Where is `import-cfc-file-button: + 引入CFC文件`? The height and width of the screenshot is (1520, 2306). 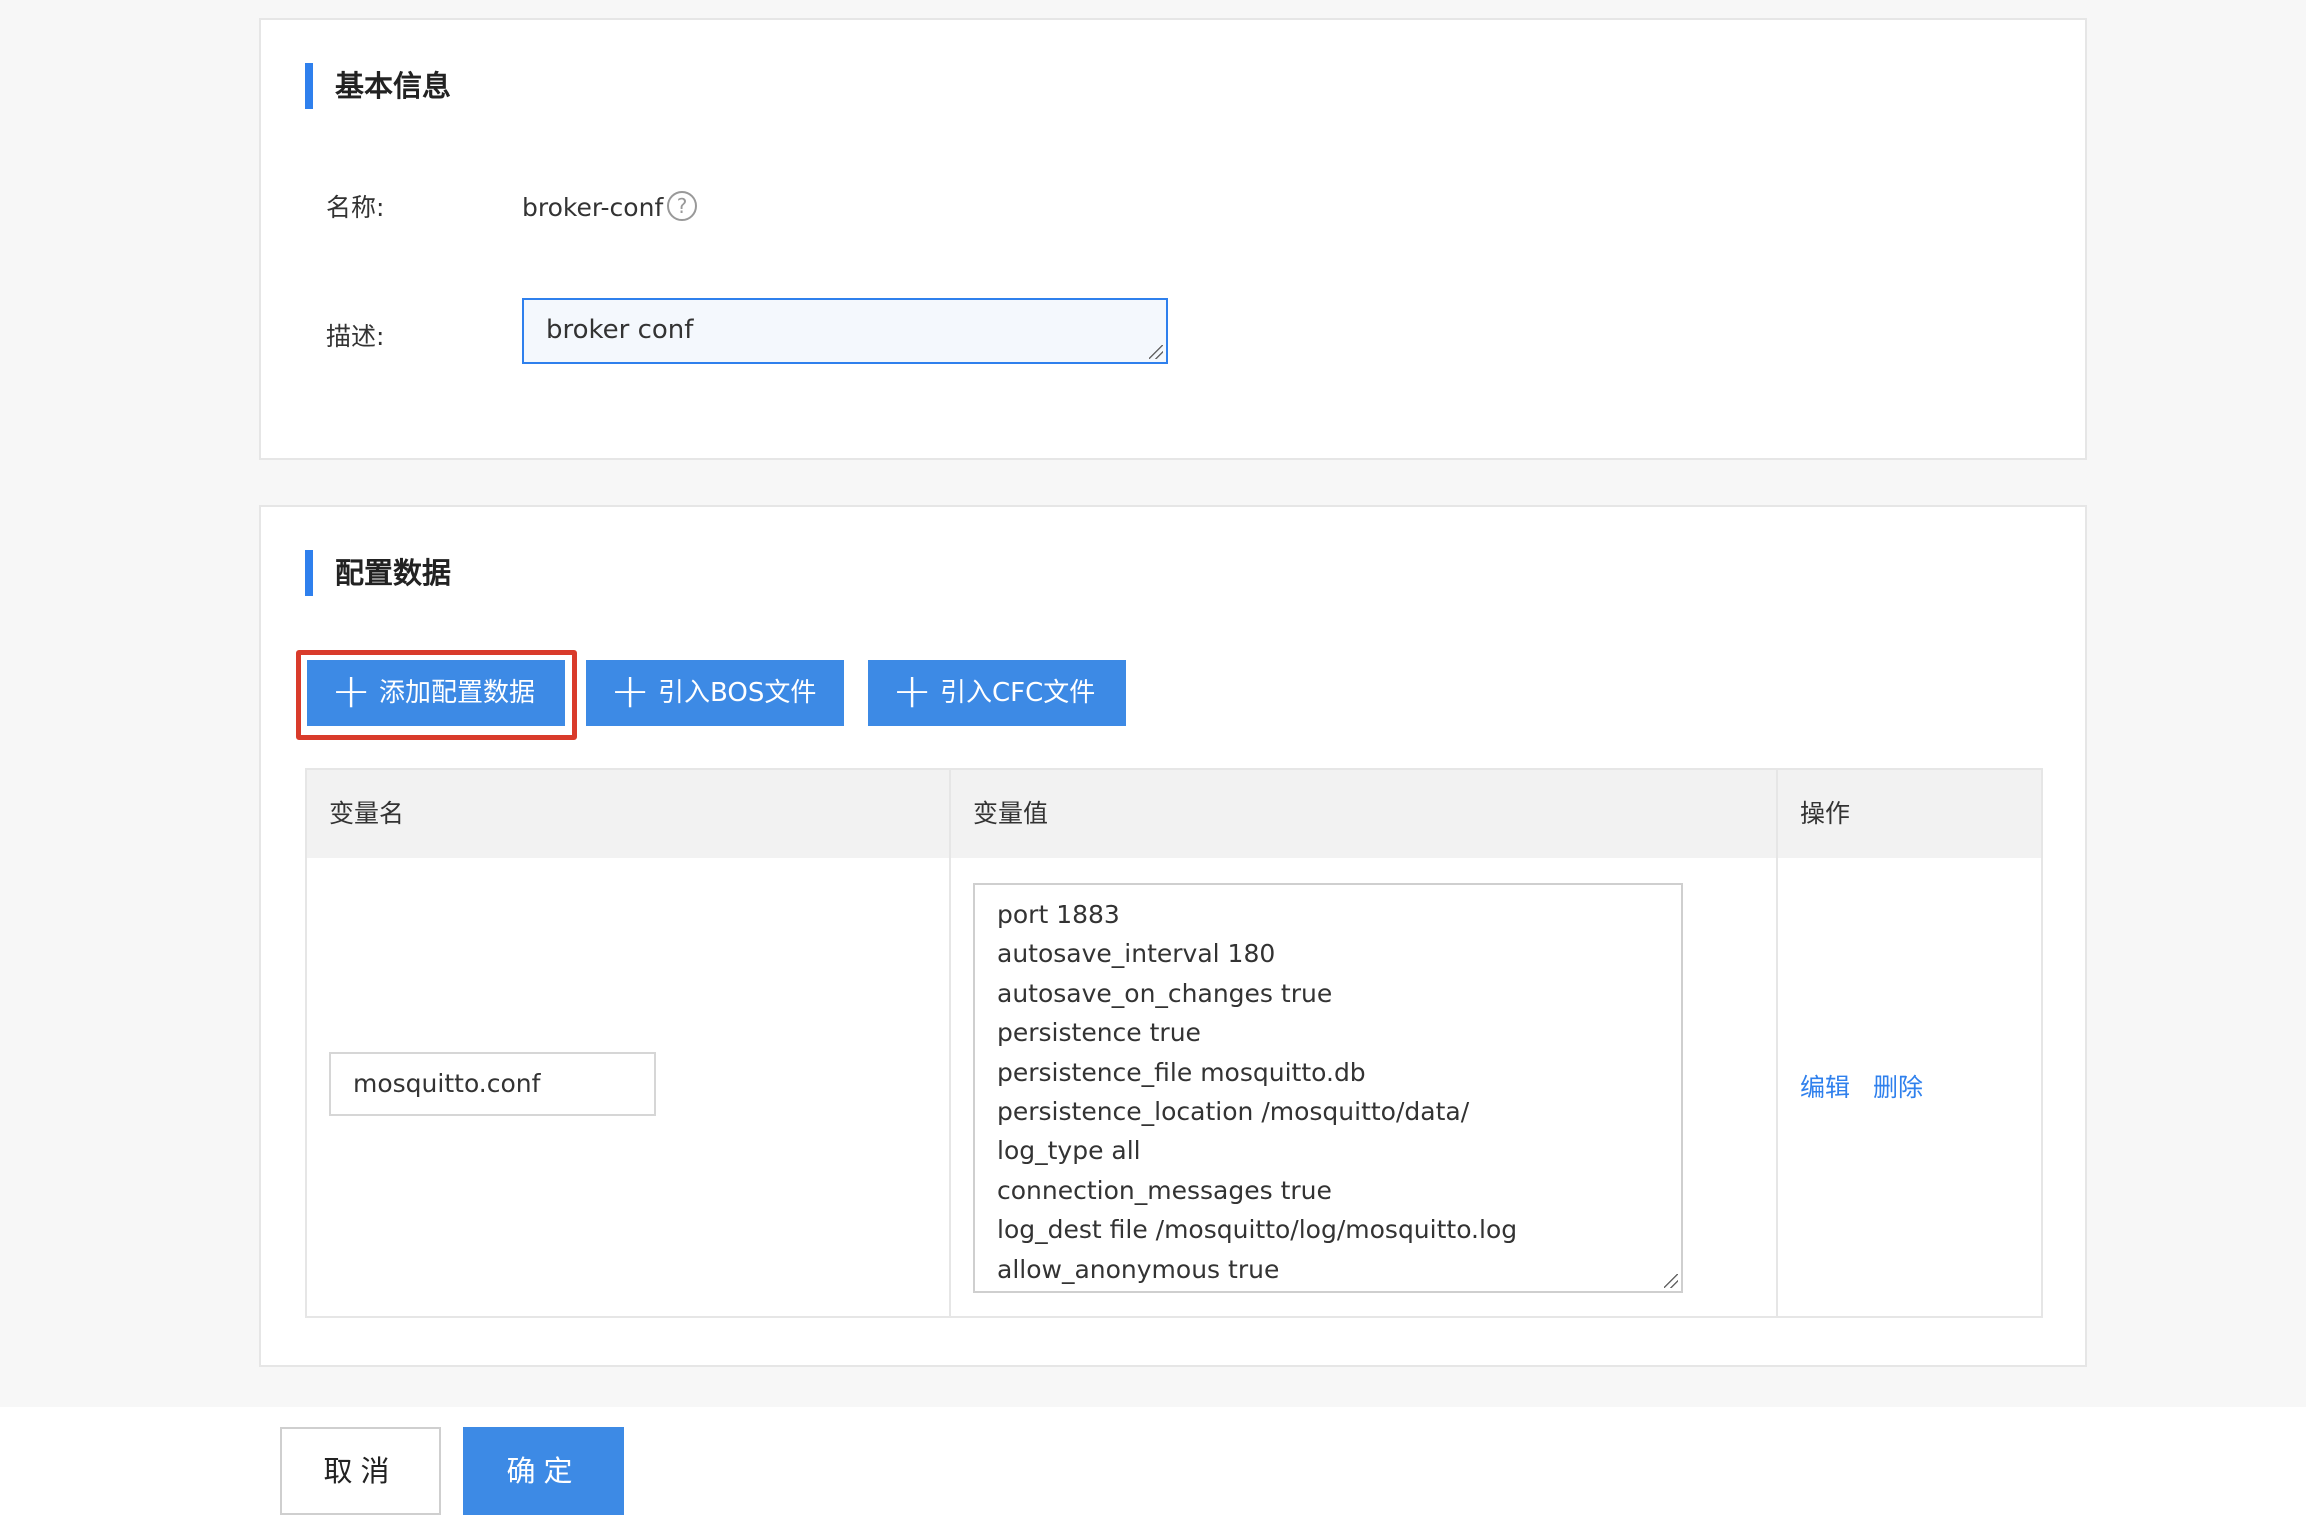 import-cfc-file-button: + 引入CFC文件 is located at coordinates (997, 693).